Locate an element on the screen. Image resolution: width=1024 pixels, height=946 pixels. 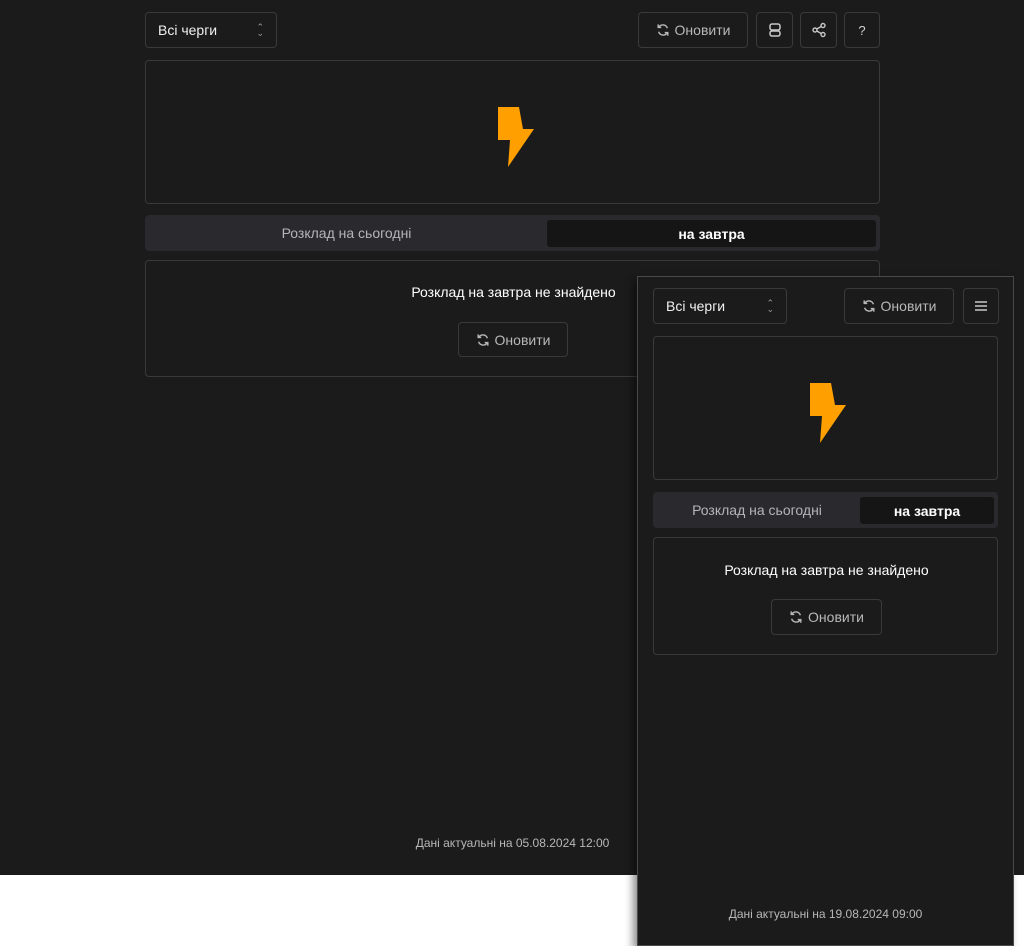
help-button: ? is located at coordinates (862, 30).